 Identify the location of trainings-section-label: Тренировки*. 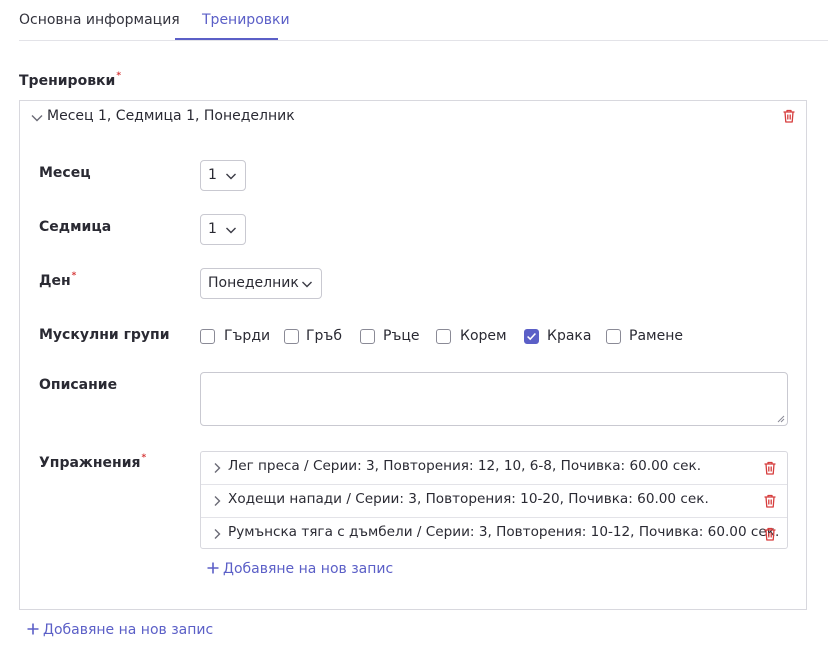
(70, 80).